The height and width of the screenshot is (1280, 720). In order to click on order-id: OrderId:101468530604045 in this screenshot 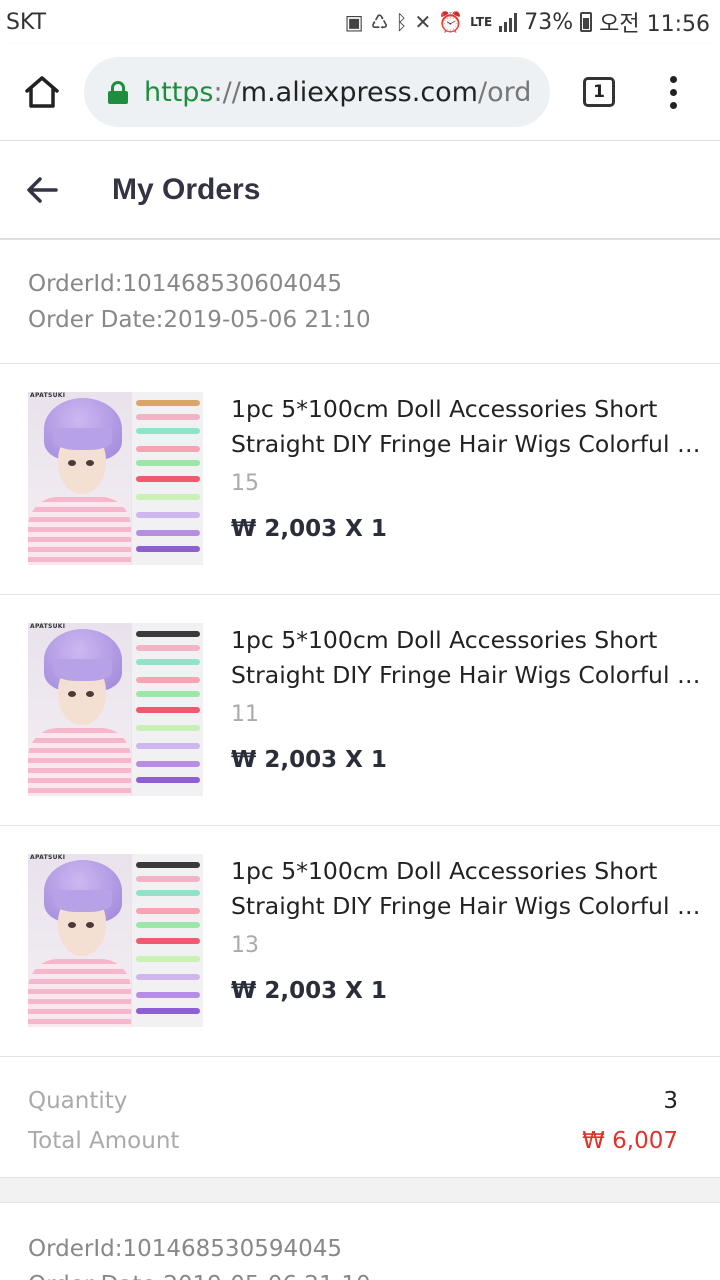, I will do `click(185, 284)`.